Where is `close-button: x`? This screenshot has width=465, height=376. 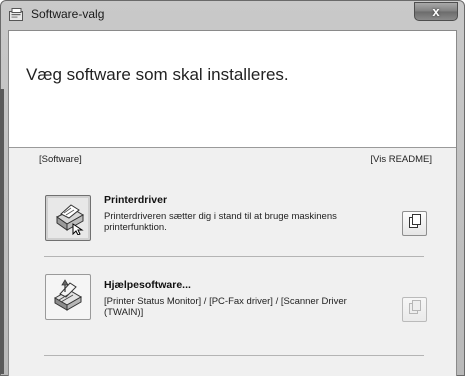
close-button: x is located at coordinates (436, 11).